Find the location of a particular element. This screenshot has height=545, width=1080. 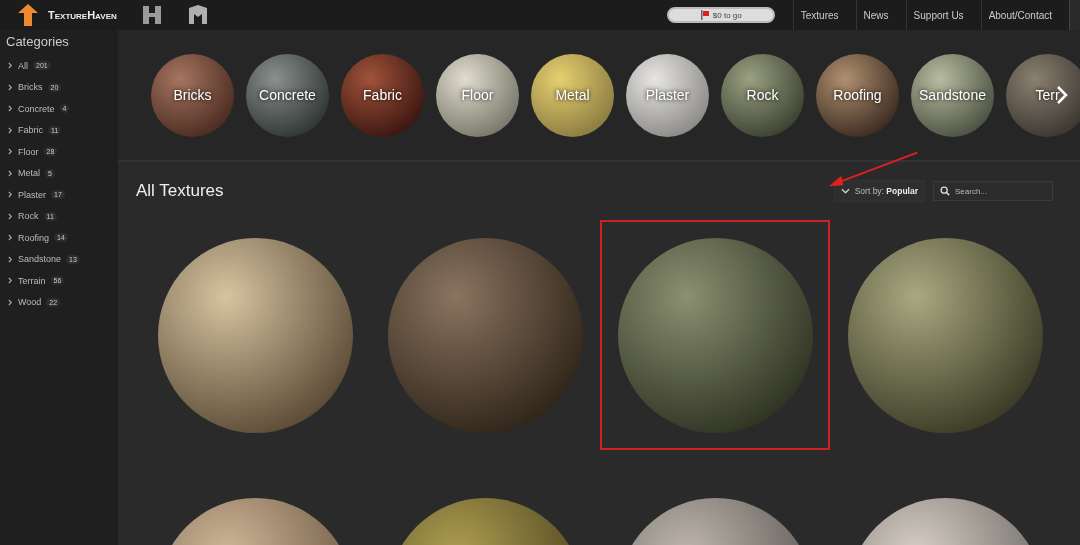

sort-dropdown: Sort by: Popular is located at coordinates (879, 191).